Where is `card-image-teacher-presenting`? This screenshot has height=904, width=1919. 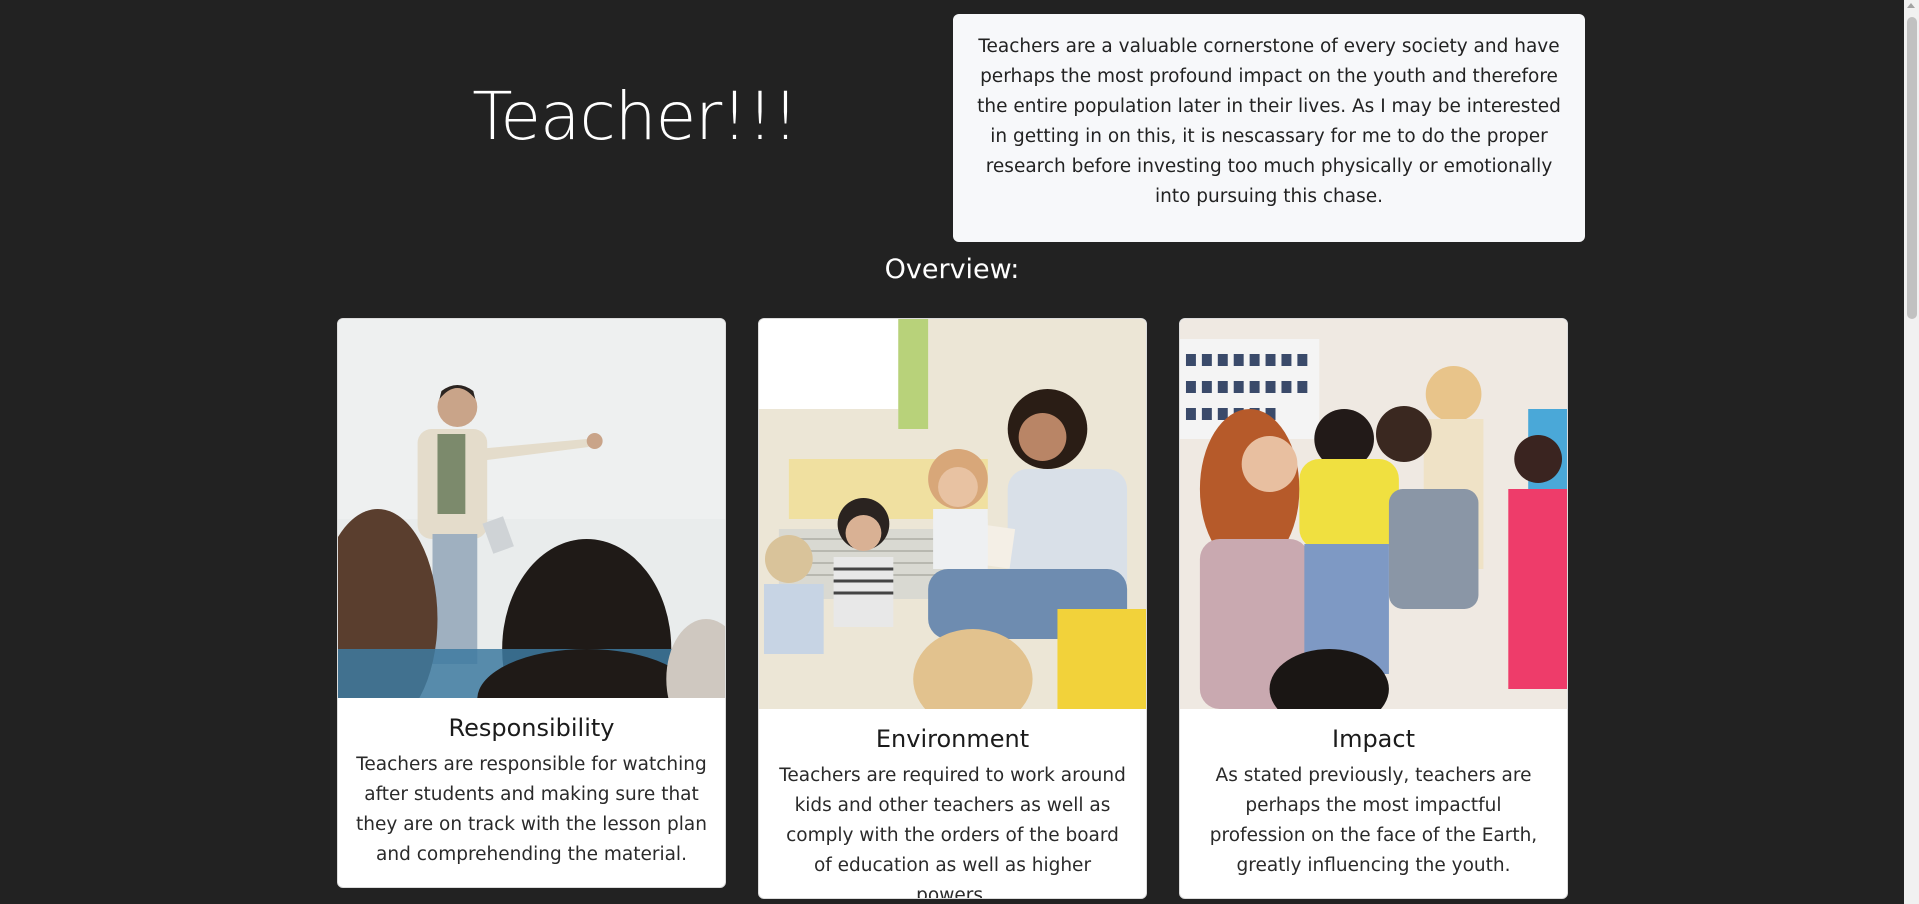
card-image-teacher-presenting is located at coordinates (531, 508).